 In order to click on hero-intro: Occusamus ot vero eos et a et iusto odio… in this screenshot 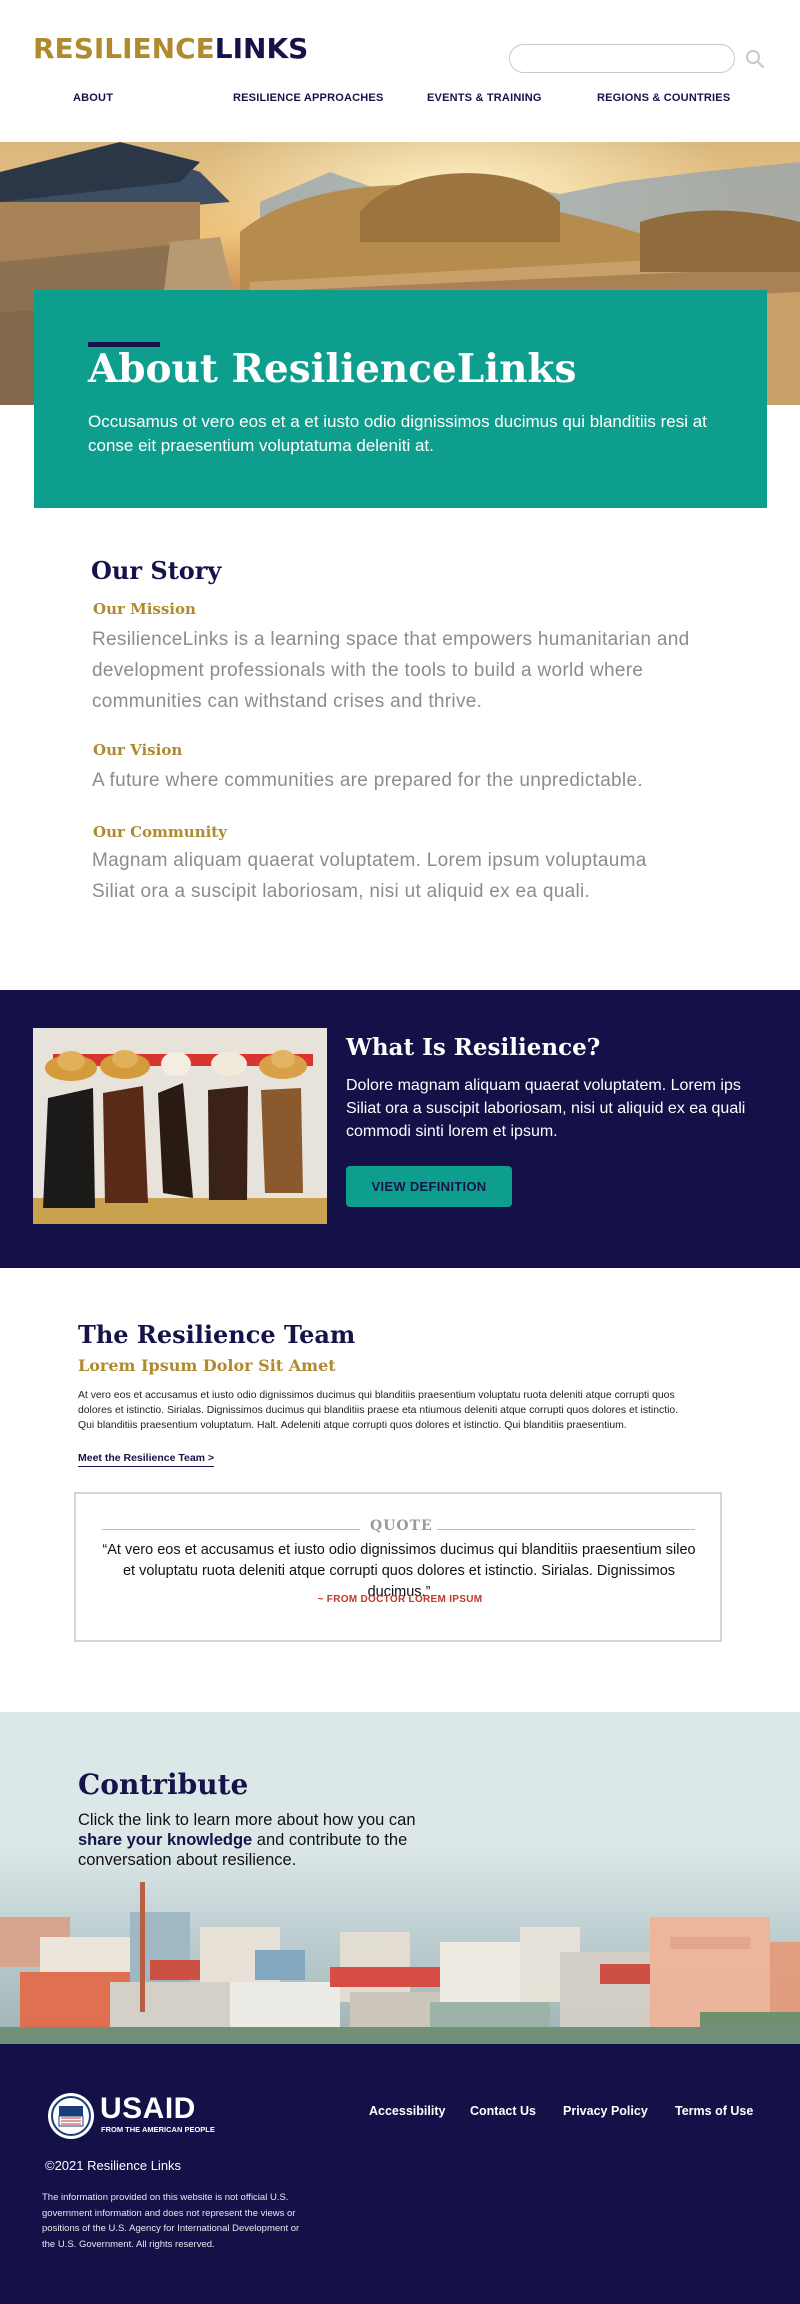, I will do `click(397, 433)`.